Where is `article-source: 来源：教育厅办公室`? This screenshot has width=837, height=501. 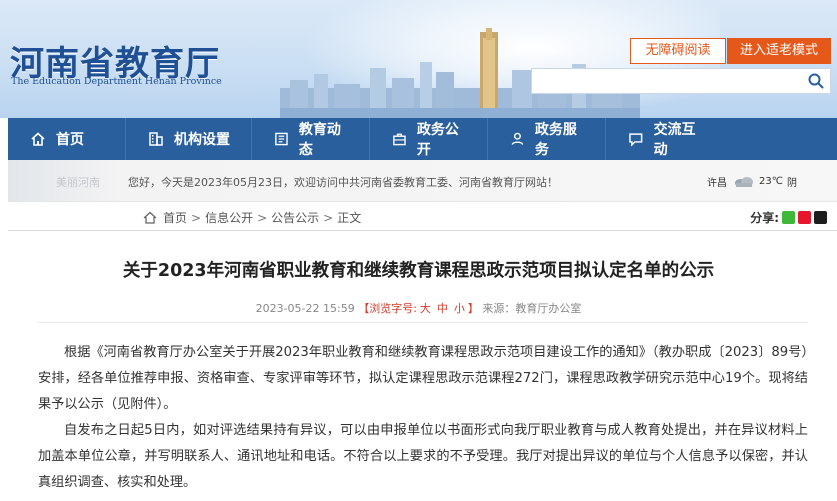 article-source: 来源：教育厅办公室 is located at coordinates (532, 308).